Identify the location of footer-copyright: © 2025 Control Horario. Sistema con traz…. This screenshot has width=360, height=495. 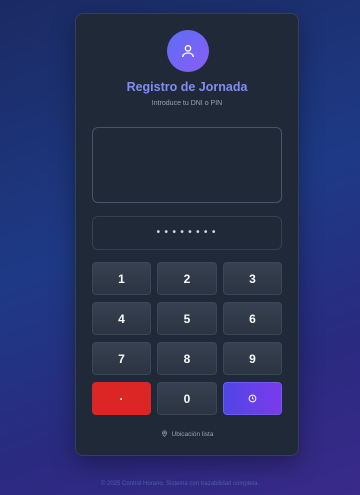
(180, 484).